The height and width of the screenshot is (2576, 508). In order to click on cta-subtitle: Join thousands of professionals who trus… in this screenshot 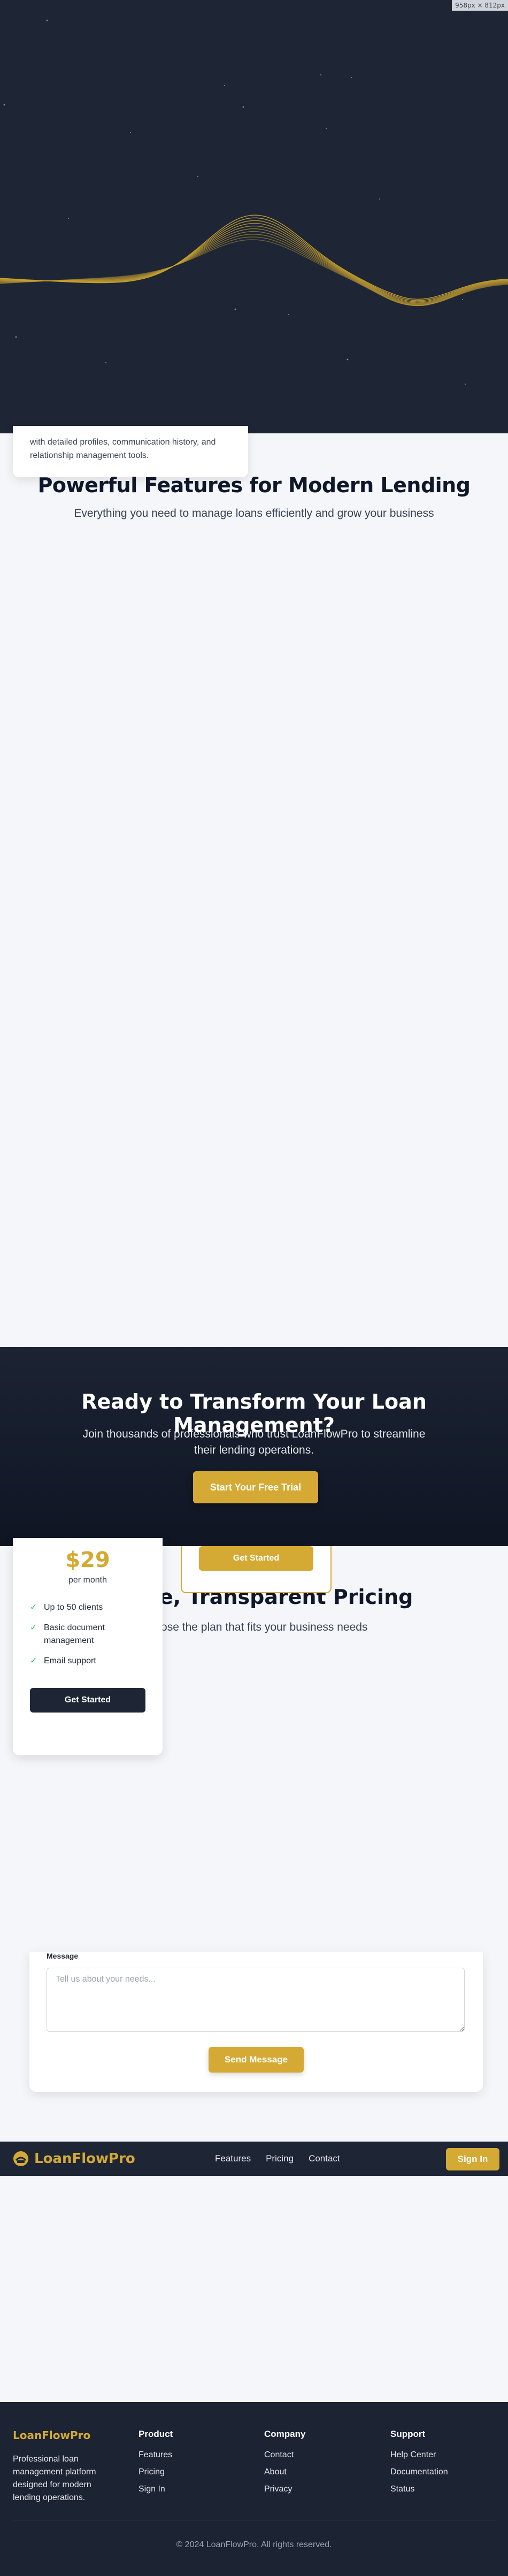, I will do `click(254, 1442)`.